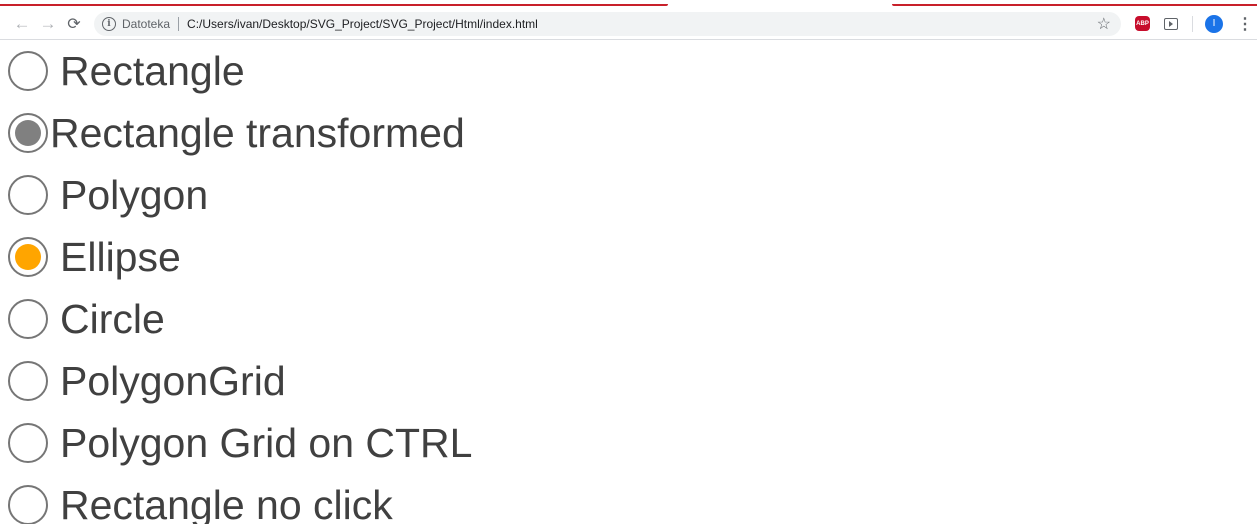 This screenshot has width=1257, height=524. I want to click on scheme-label: Datoteka, so click(146, 23).